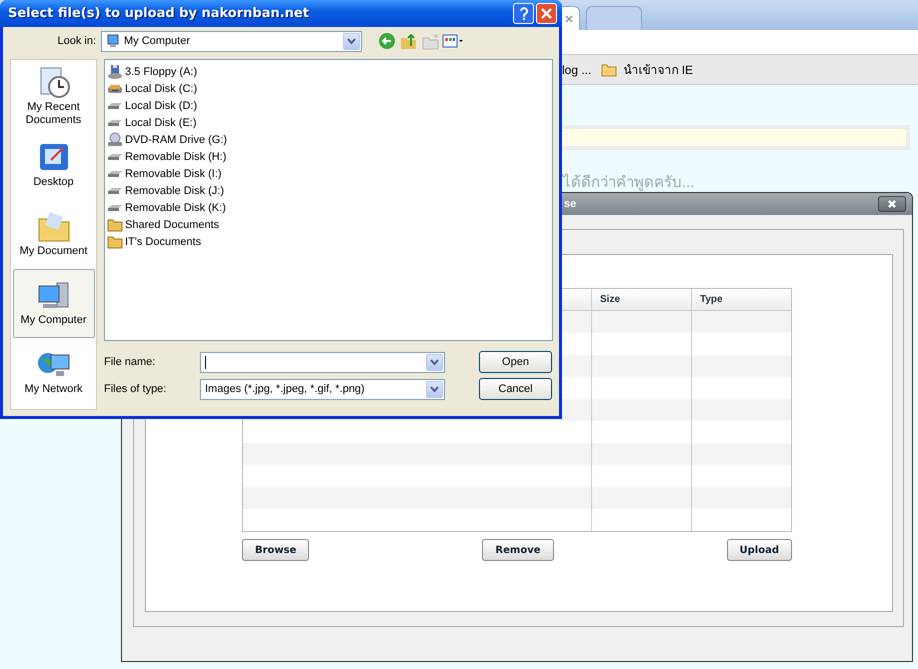  I want to click on places-item: My Network, so click(53, 372).